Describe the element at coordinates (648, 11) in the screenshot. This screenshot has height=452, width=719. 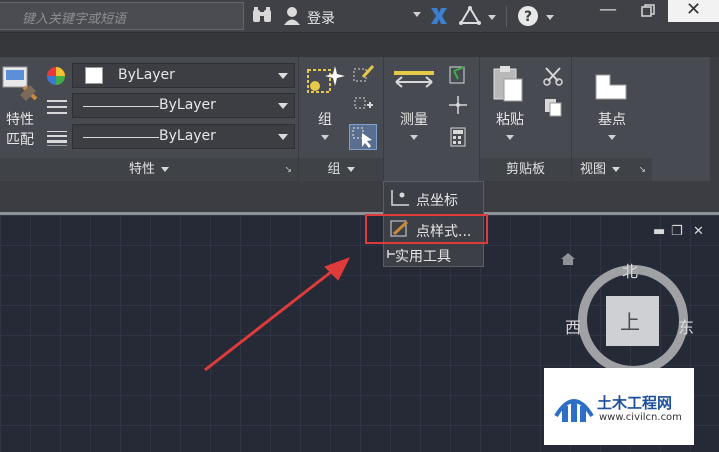
I see `restore-button` at that location.